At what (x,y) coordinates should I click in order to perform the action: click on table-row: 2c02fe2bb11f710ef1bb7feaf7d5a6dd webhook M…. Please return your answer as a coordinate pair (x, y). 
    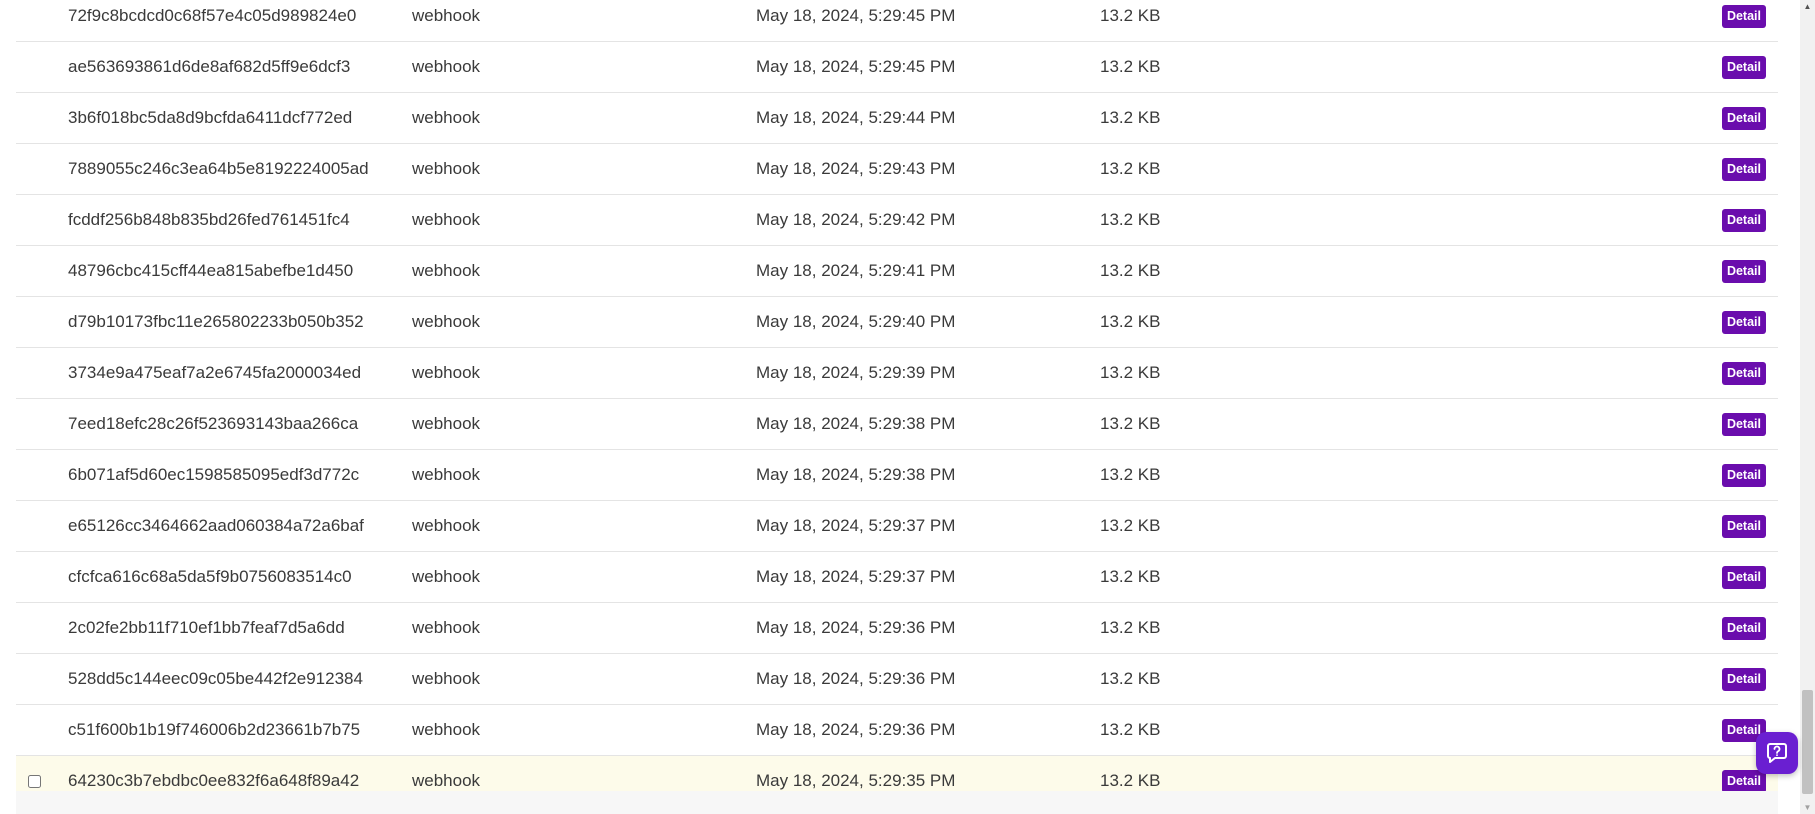
    Looking at the image, I should click on (897, 628).